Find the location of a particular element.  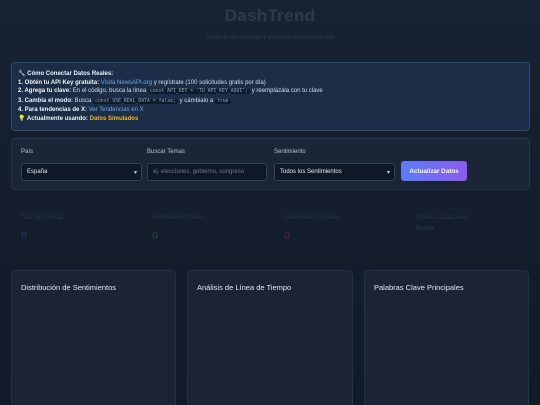

update-data-button: Actualizar Datos is located at coordinates (434, 171).